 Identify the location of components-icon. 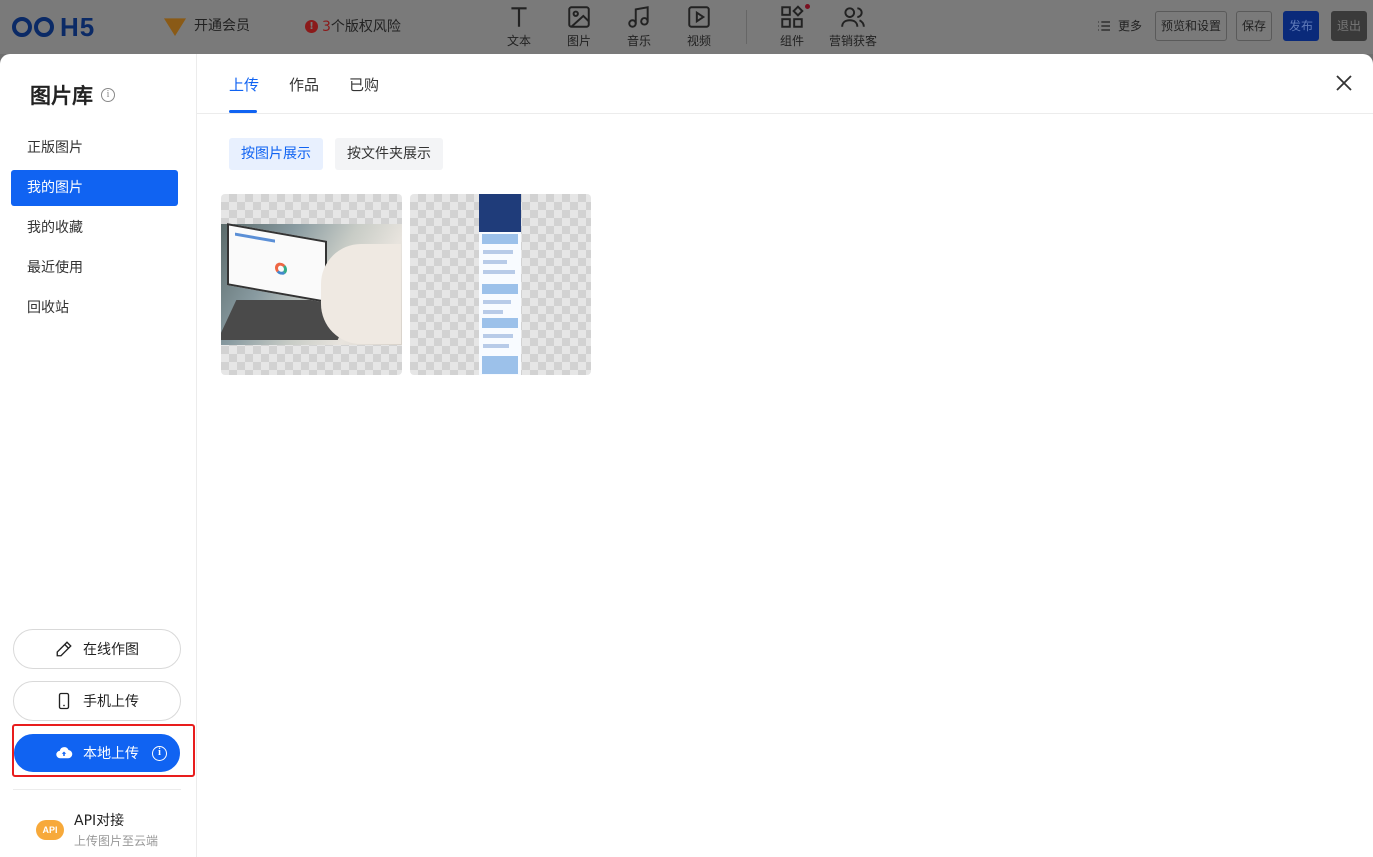
(792, 16).